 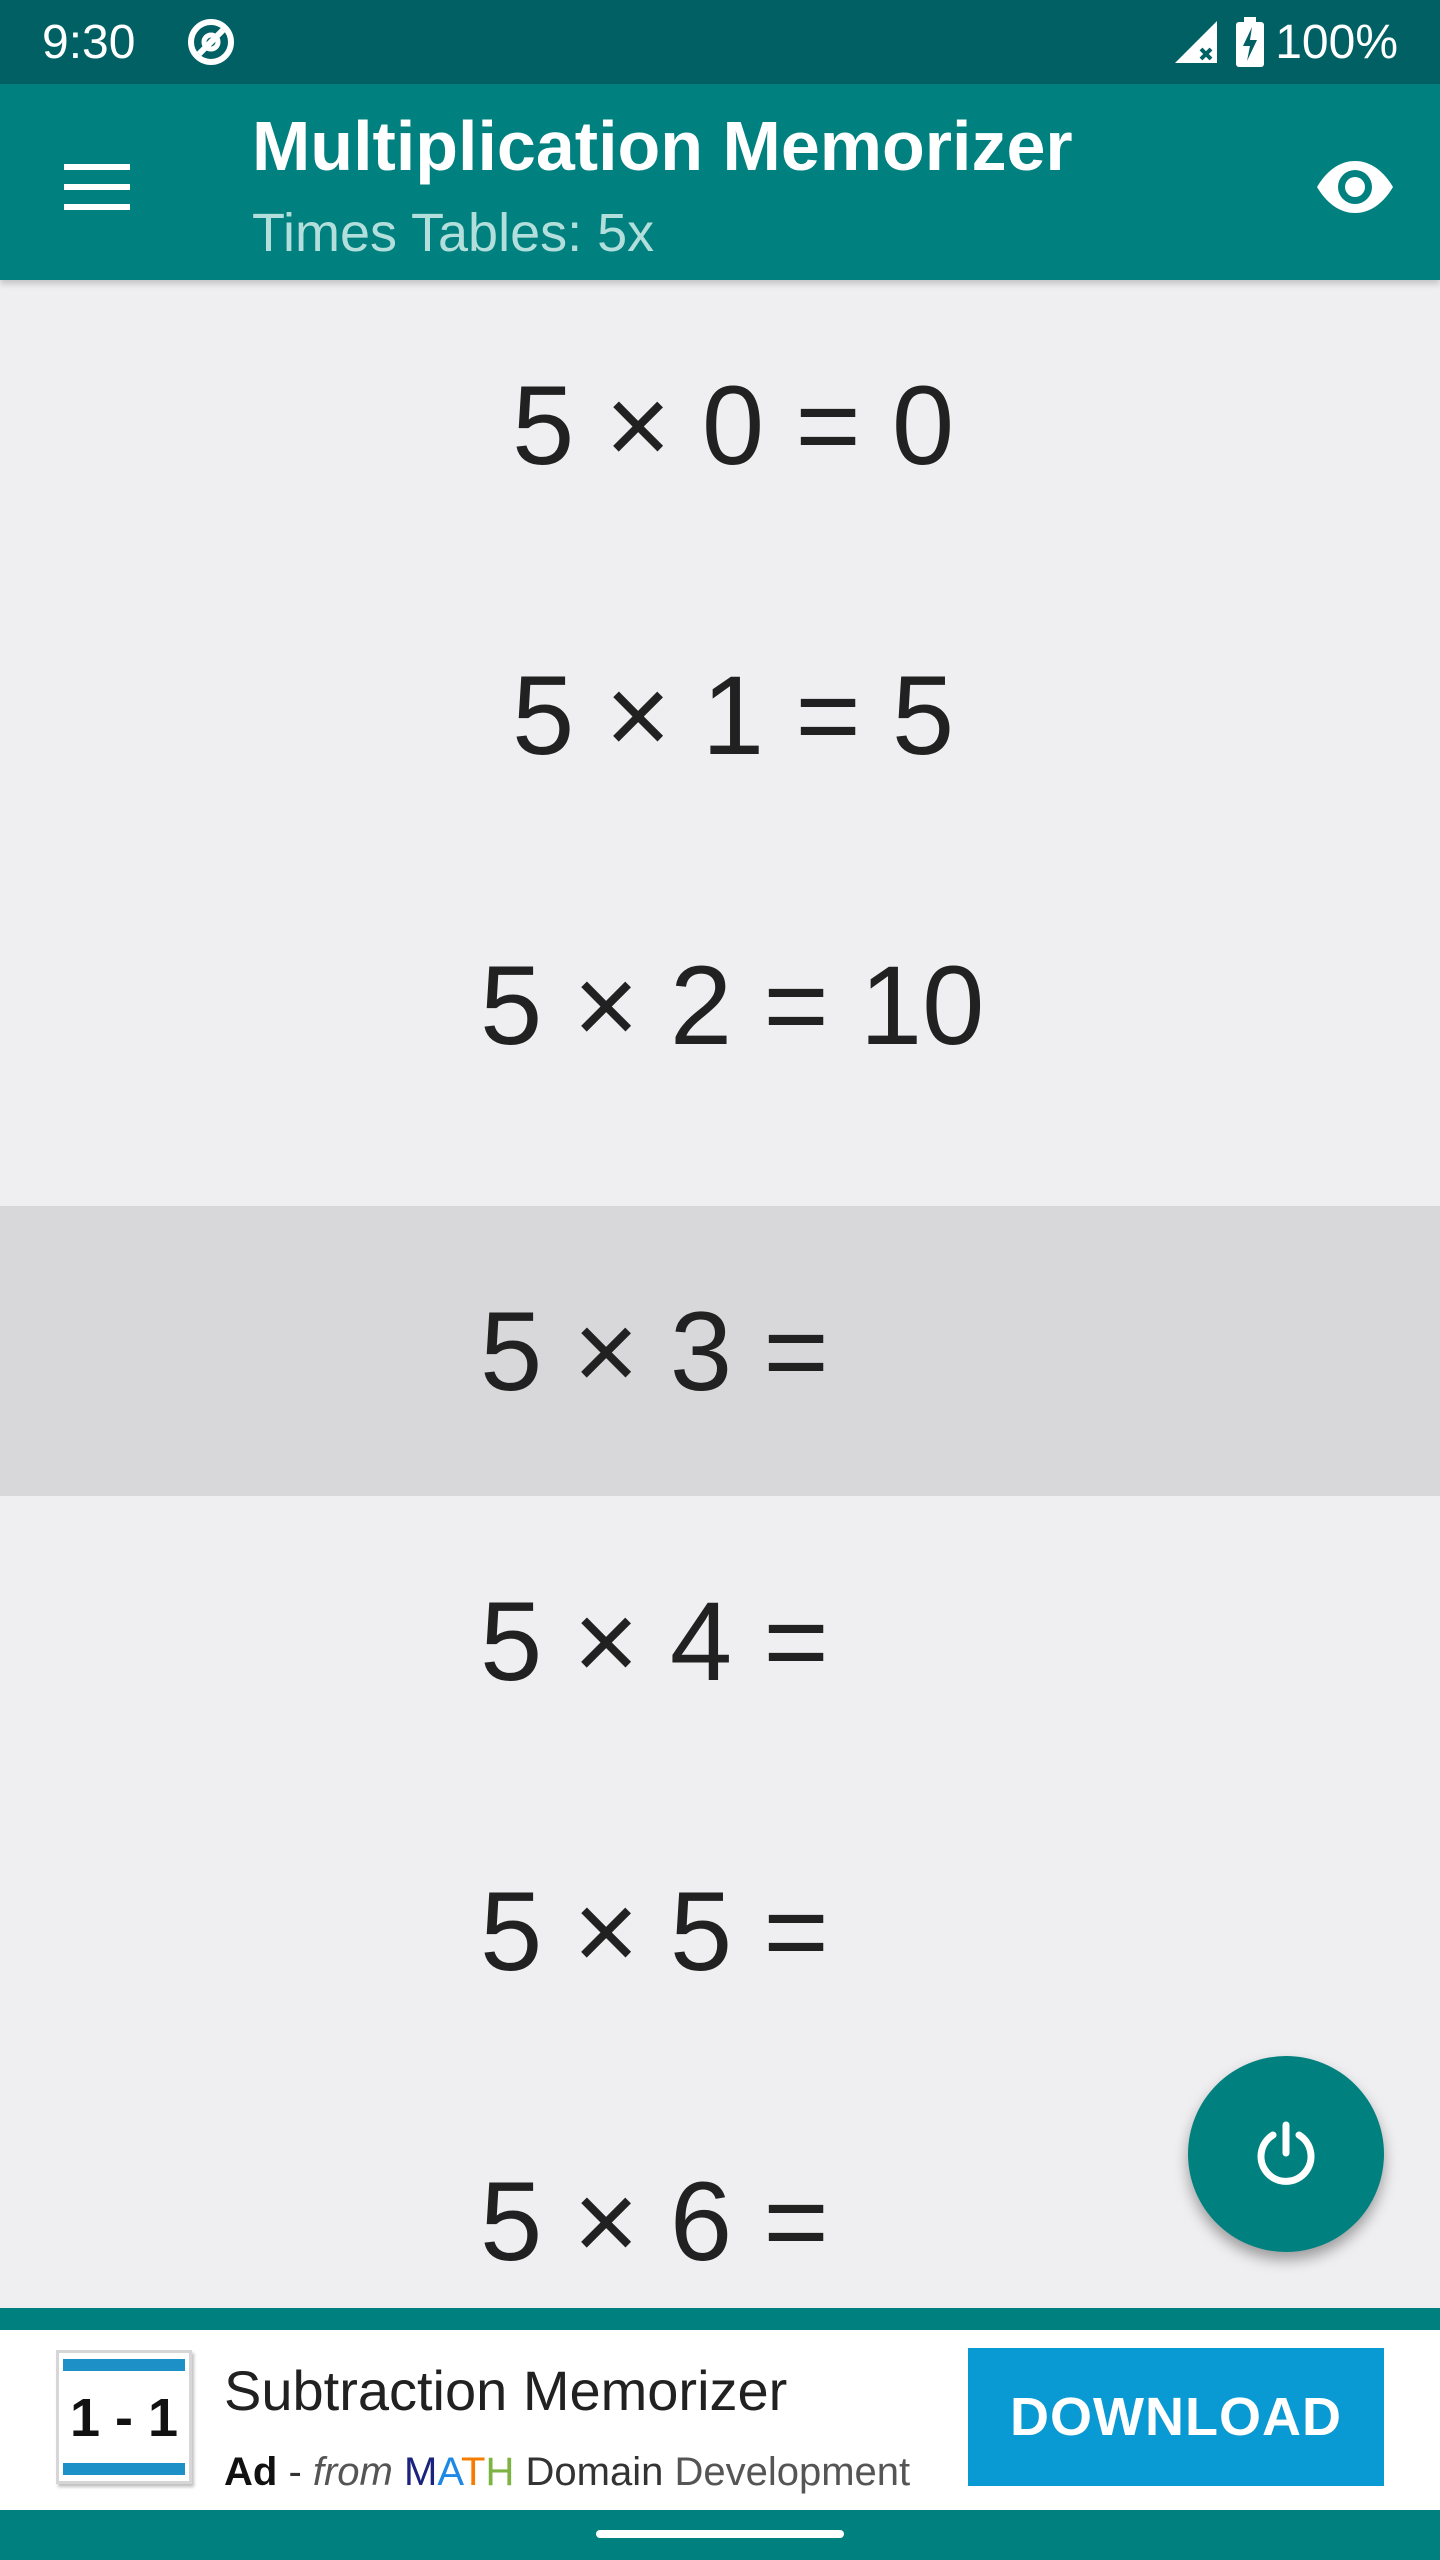 I want to click on ad-app-thumbnail: 1 - 1, so click(x=124, y=2417).